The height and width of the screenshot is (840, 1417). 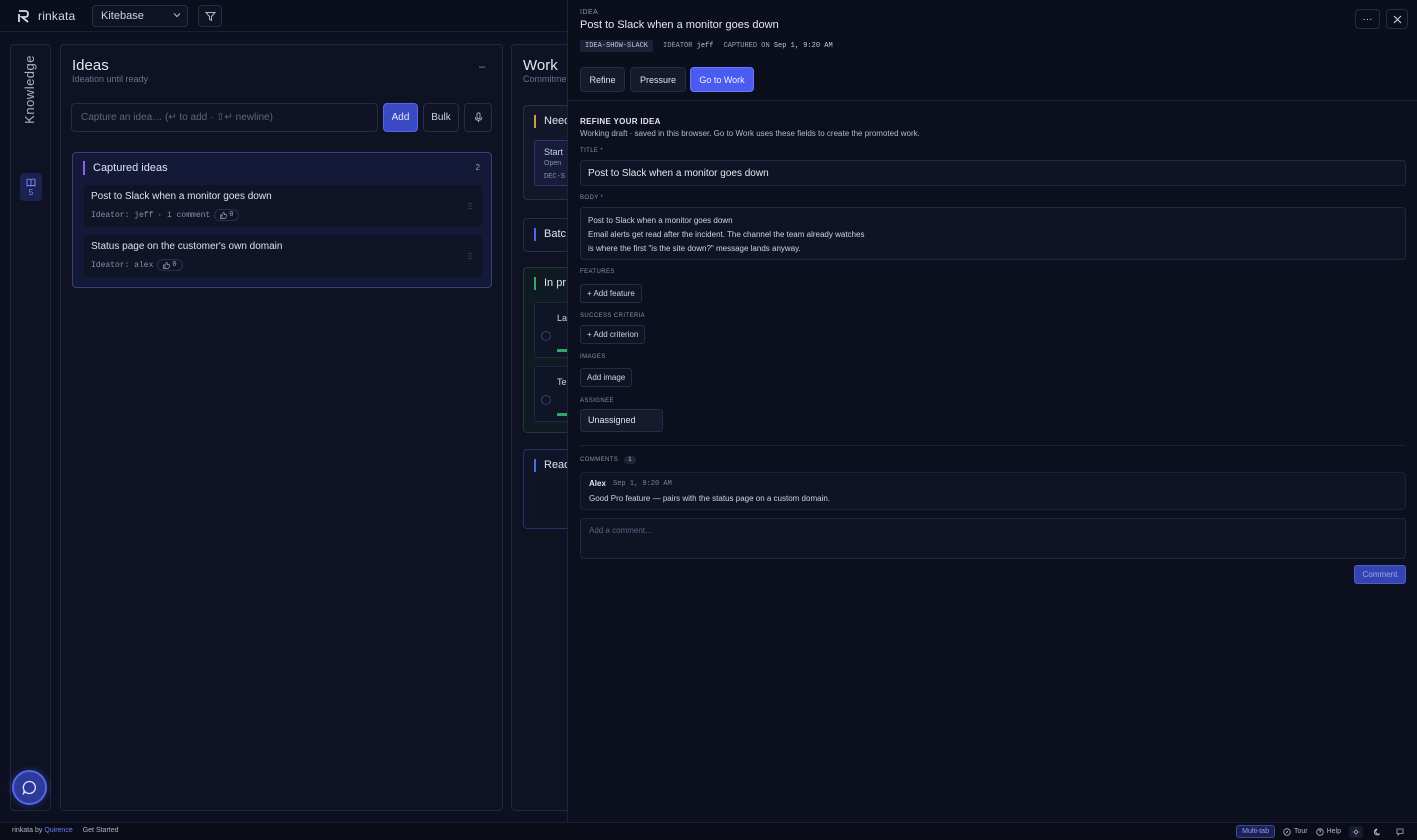 What do you see at coordinates (630, 460) in the screenshot?
I see `comments-count-badge: 1` at bounding box center [630, 460].